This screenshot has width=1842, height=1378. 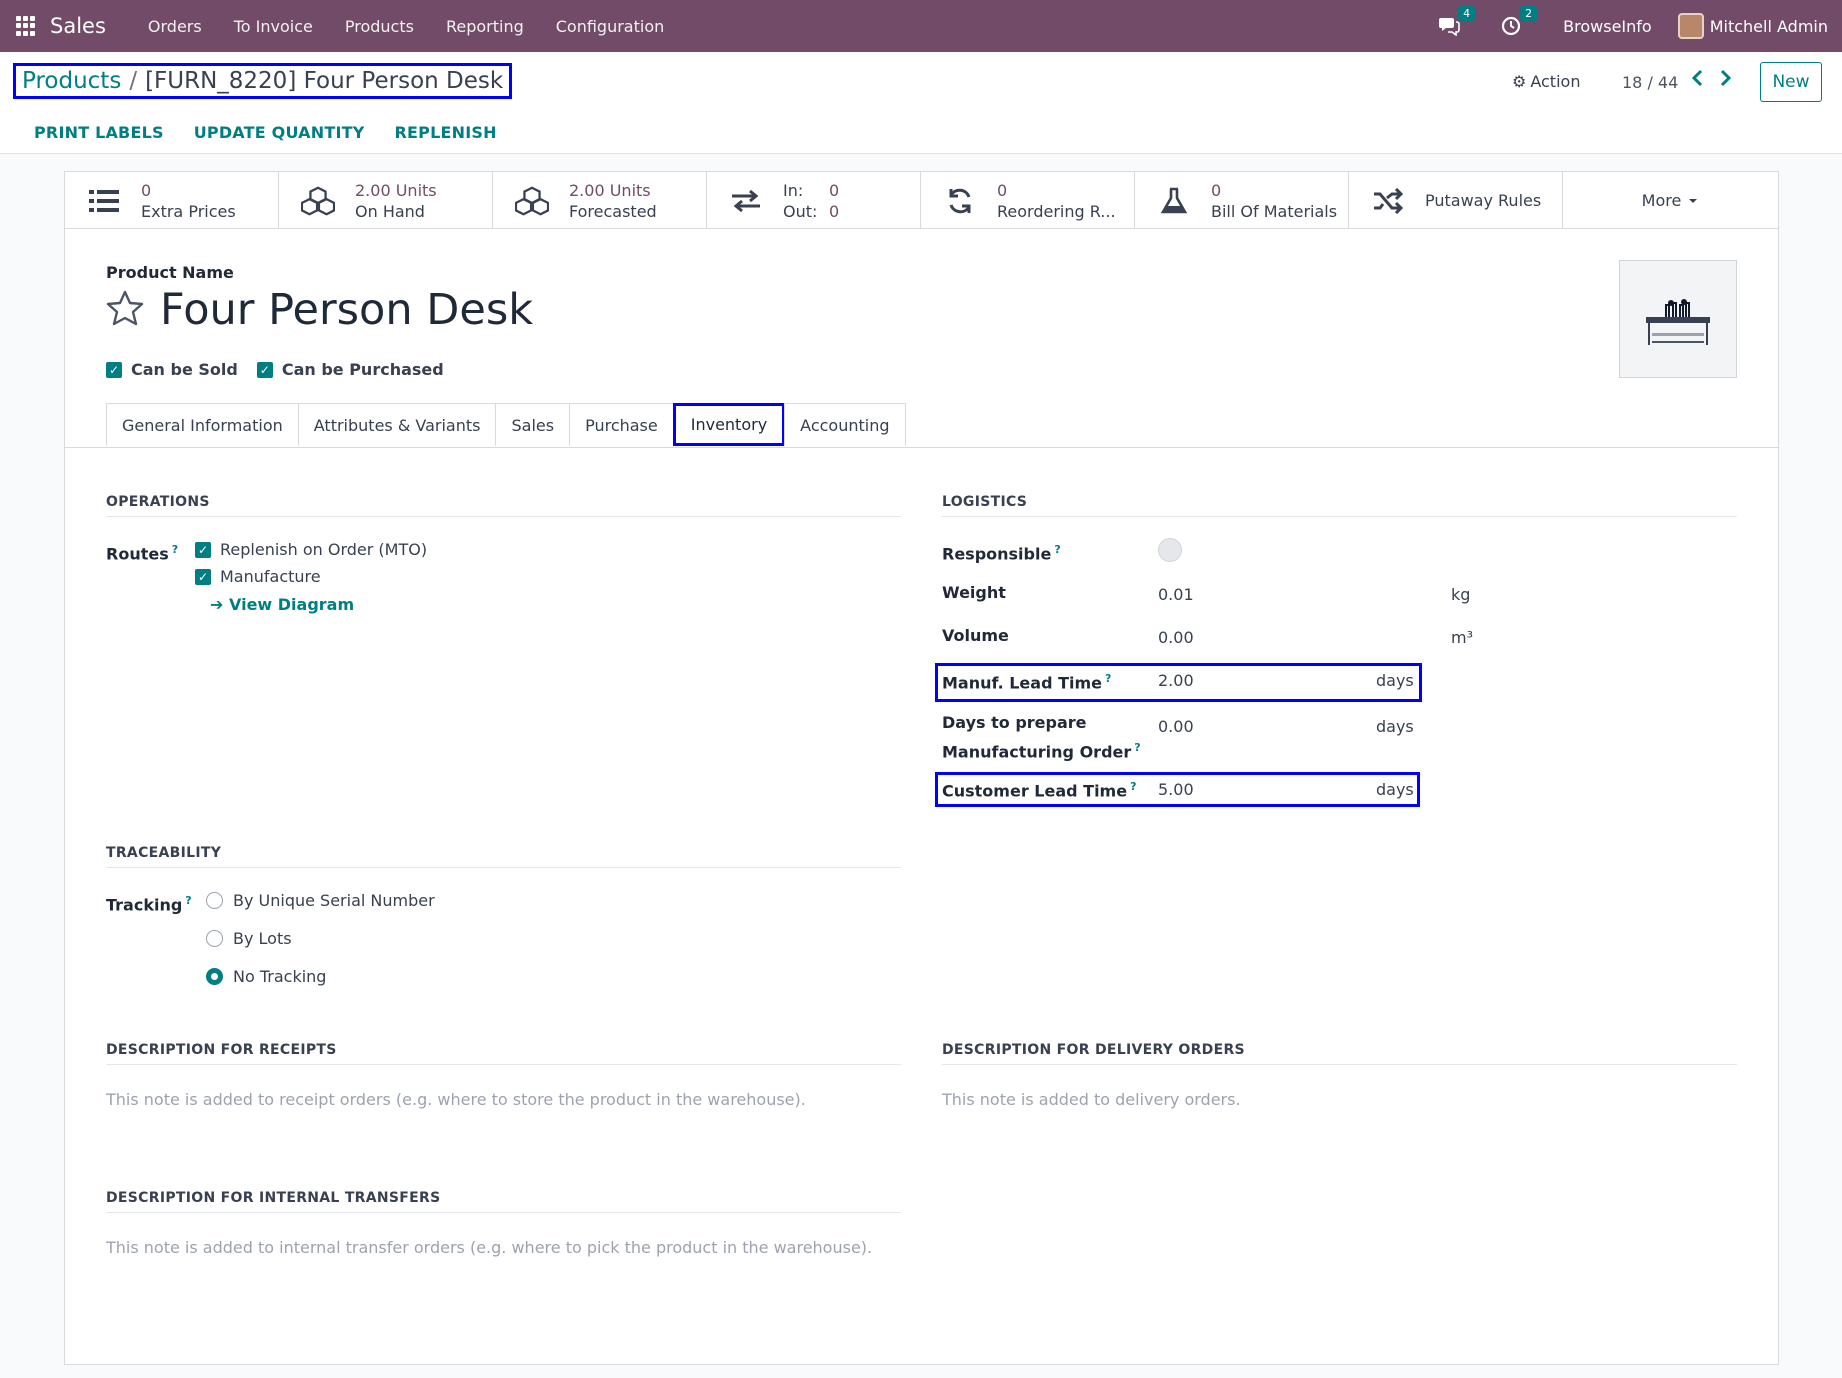 I want to click on volume-field: 0.00, so click(x=1176, y=637).